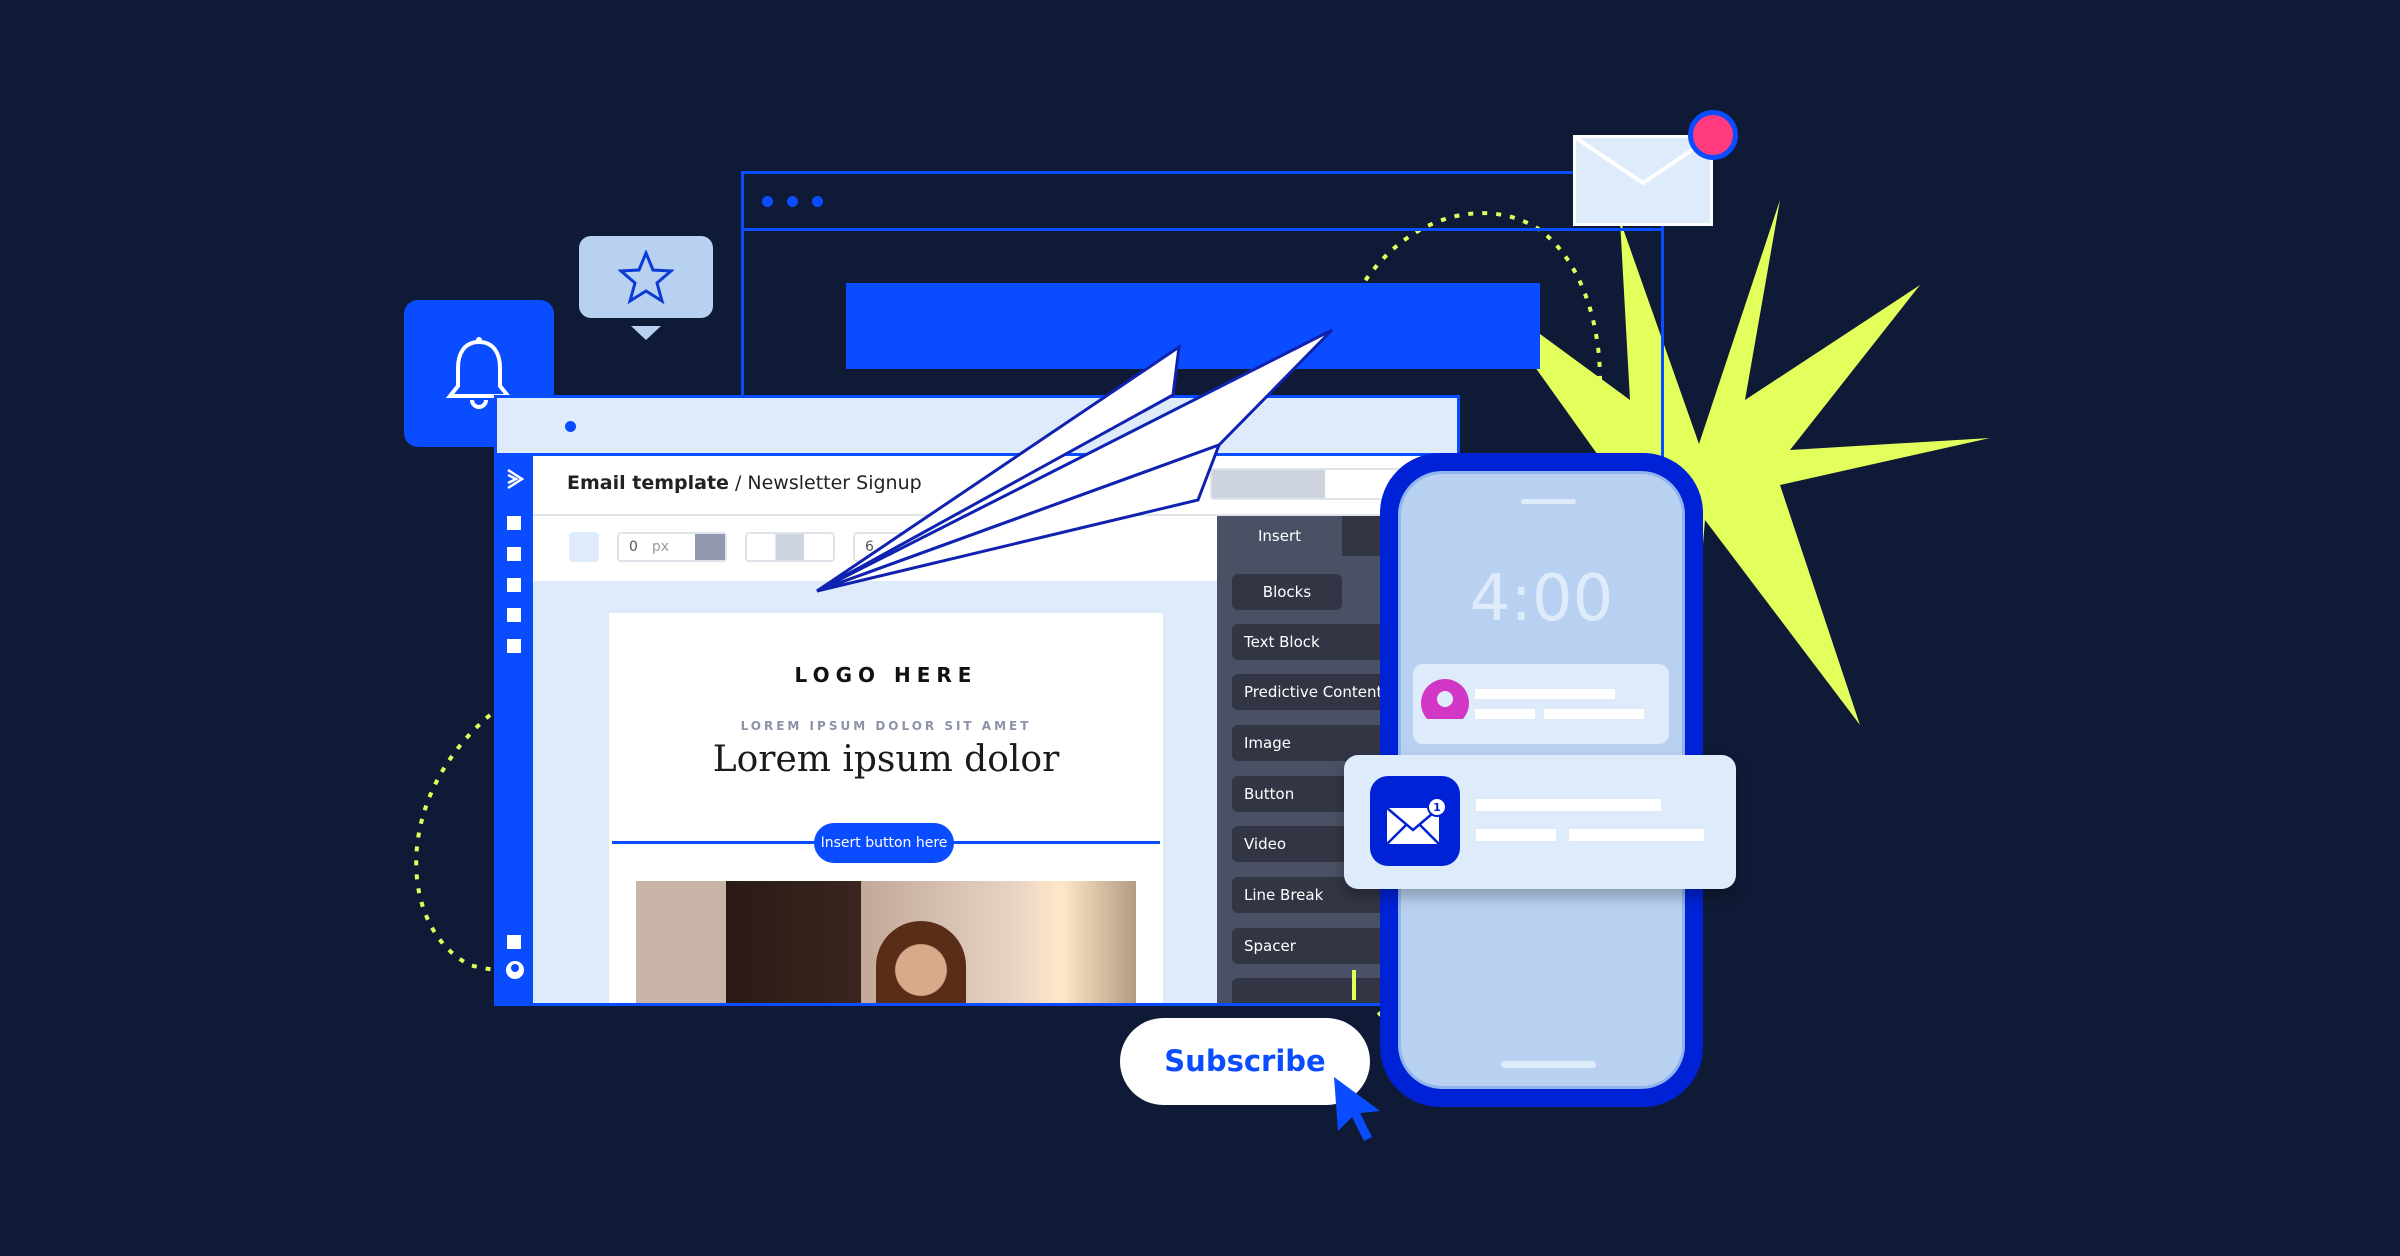 This screenshot has width=2400, height=1256. Describe the element at coordinates (1540, 822) in the screenshot. I see `email-notification: 1` at that location.